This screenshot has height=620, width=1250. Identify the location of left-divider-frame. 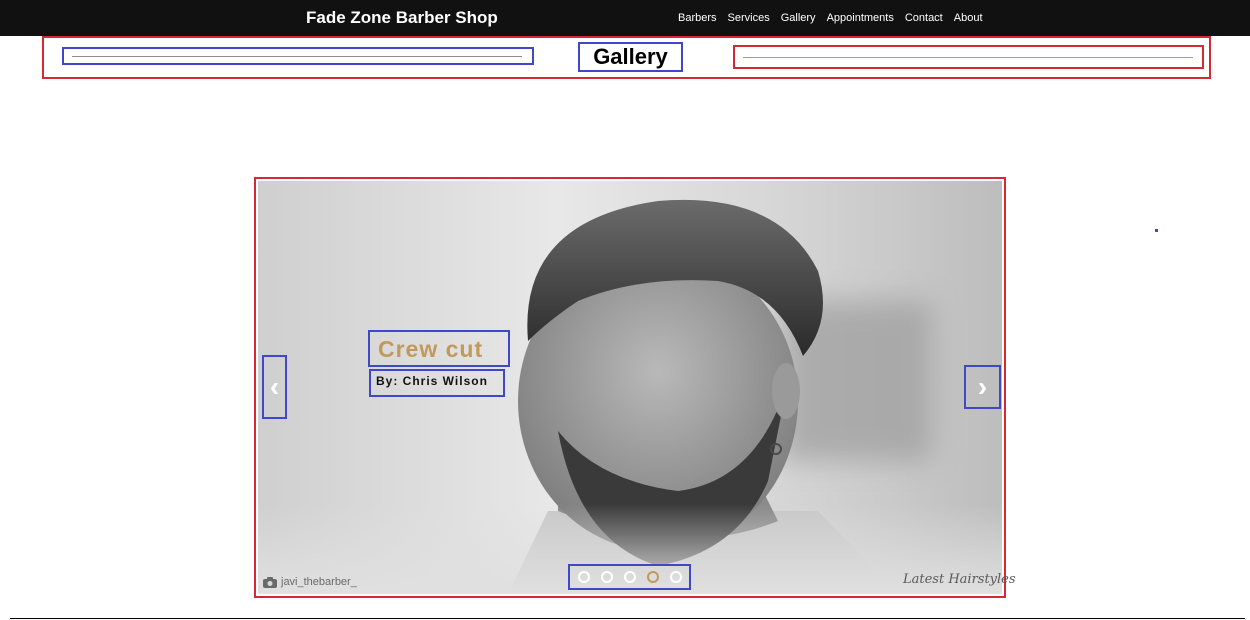
(298, 56).